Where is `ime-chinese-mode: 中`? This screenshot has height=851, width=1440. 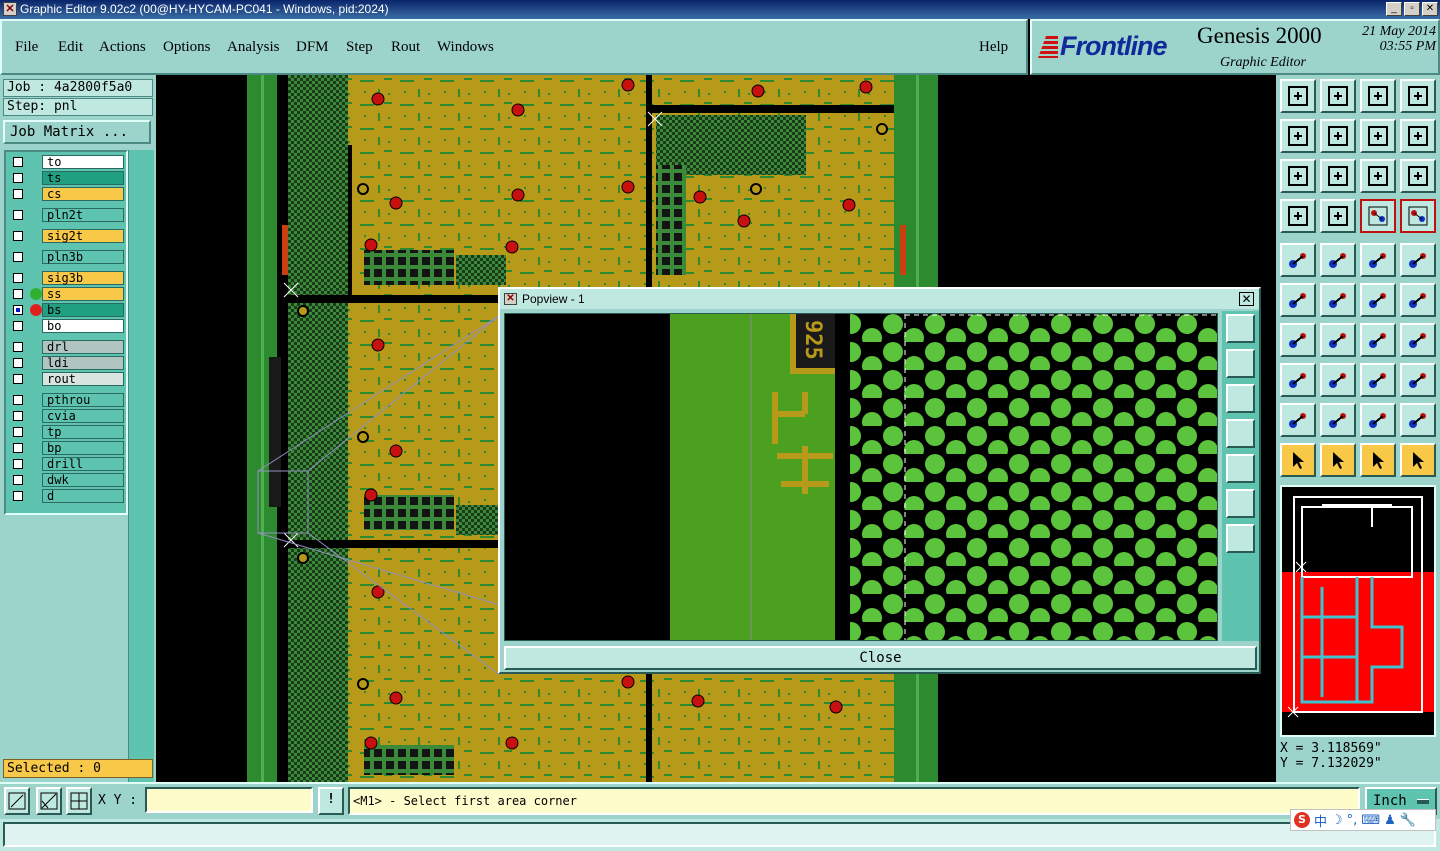 ime-chinese-mode: 中 is located at coordinates (1320, 820).